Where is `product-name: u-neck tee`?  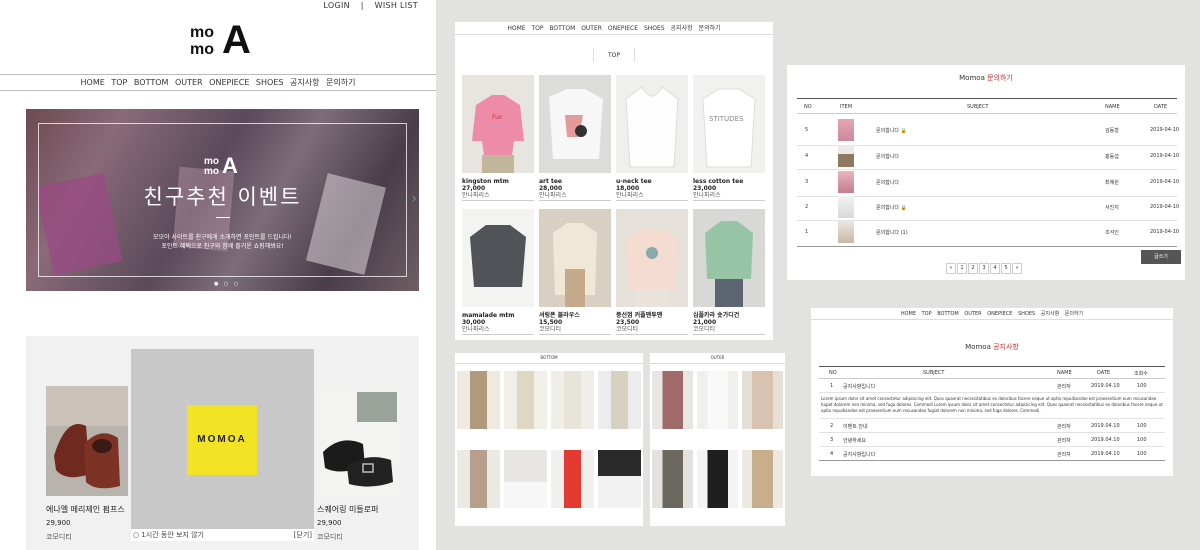
product-name: u-neck tee is located at coordinates (652, 181).